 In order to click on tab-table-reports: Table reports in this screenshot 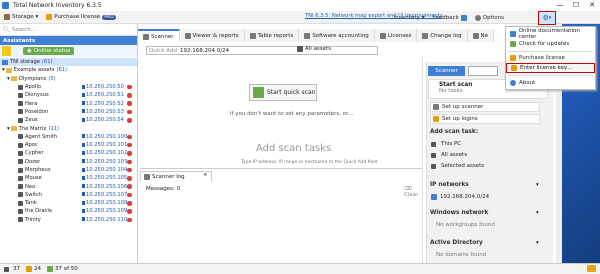, I will do `click(272, 35)`.